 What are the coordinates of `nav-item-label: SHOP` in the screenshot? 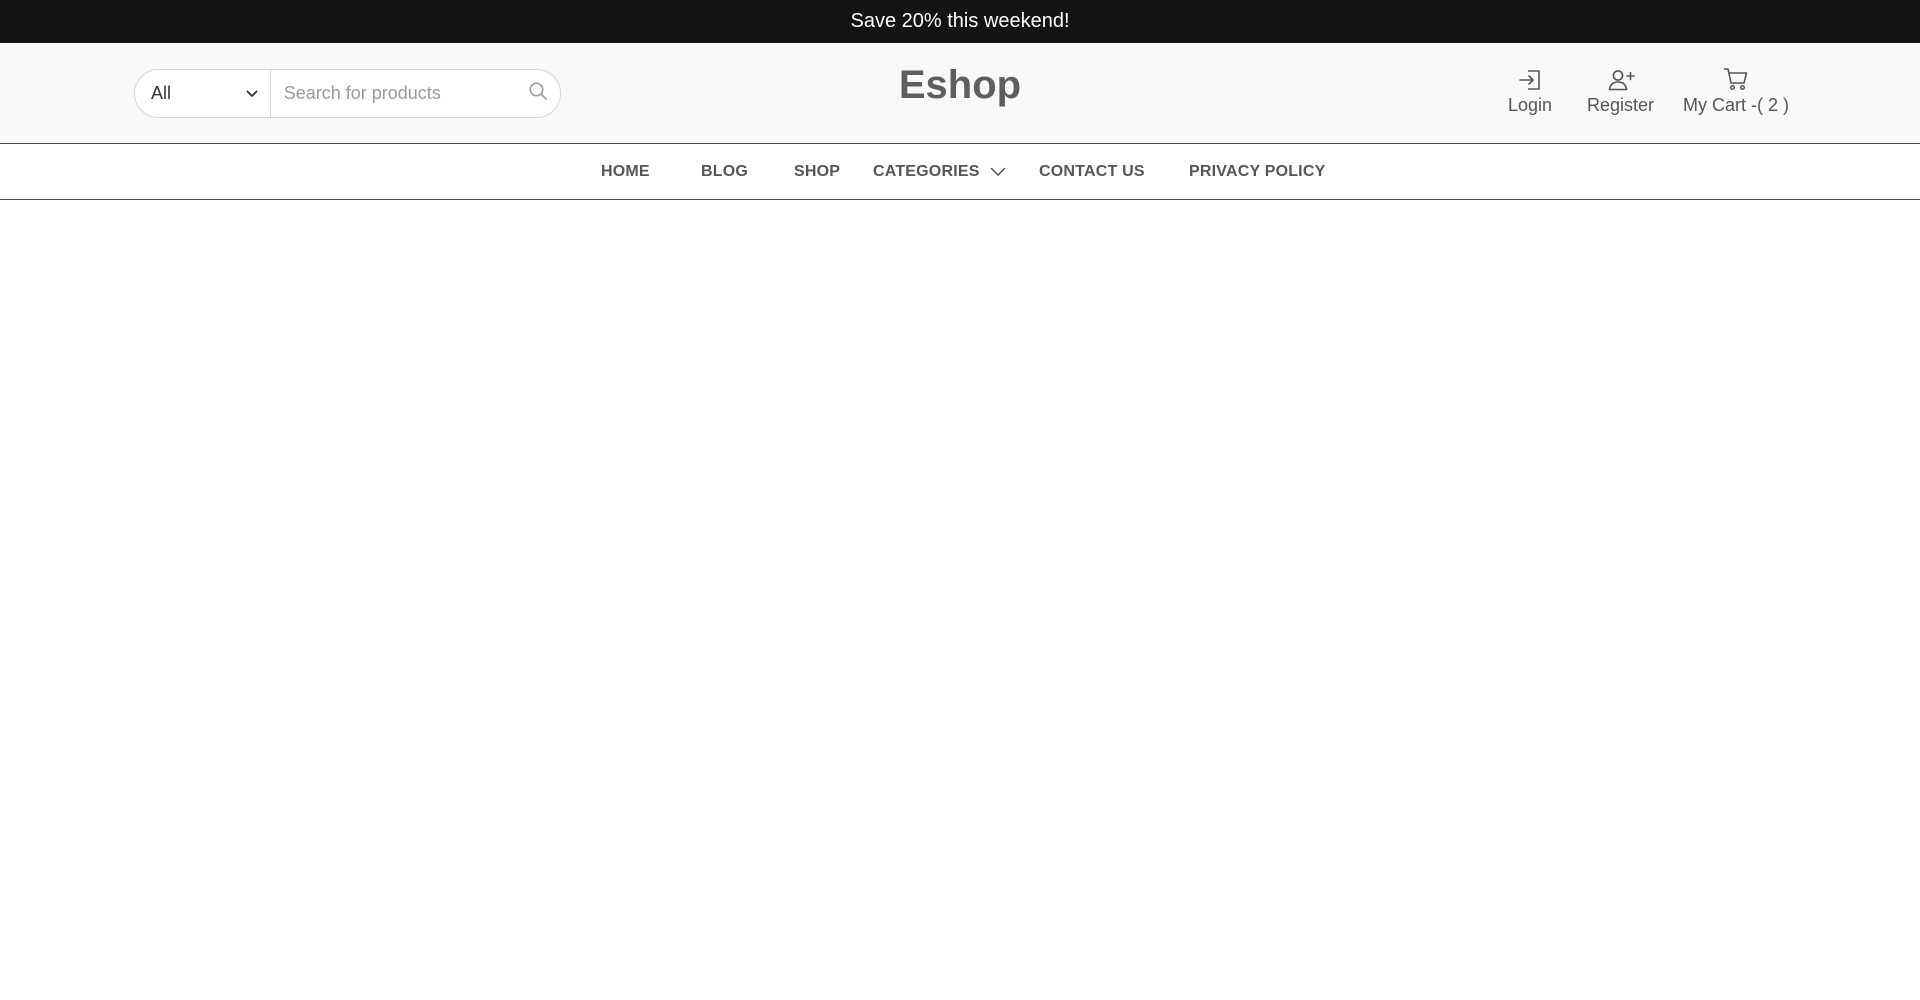 It's located at (817, 171).